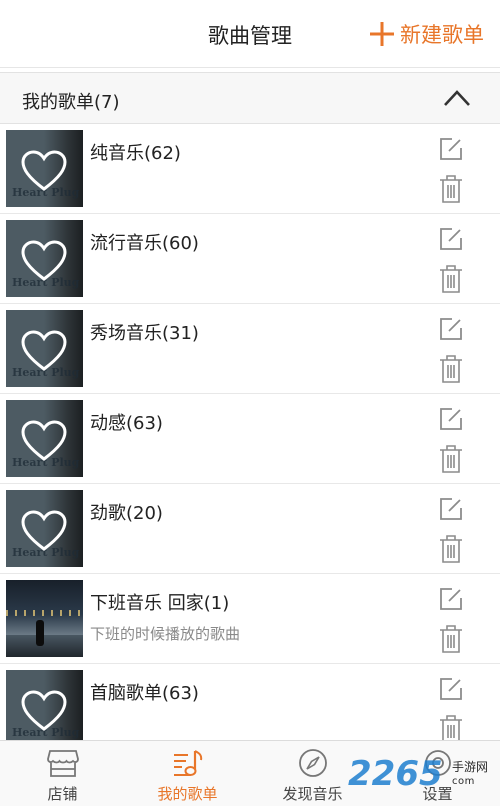  Describe the element at coordinates (160, 603) in the screenshot. I see `playlist-name: 下班音乐 回家(1)` at that location.